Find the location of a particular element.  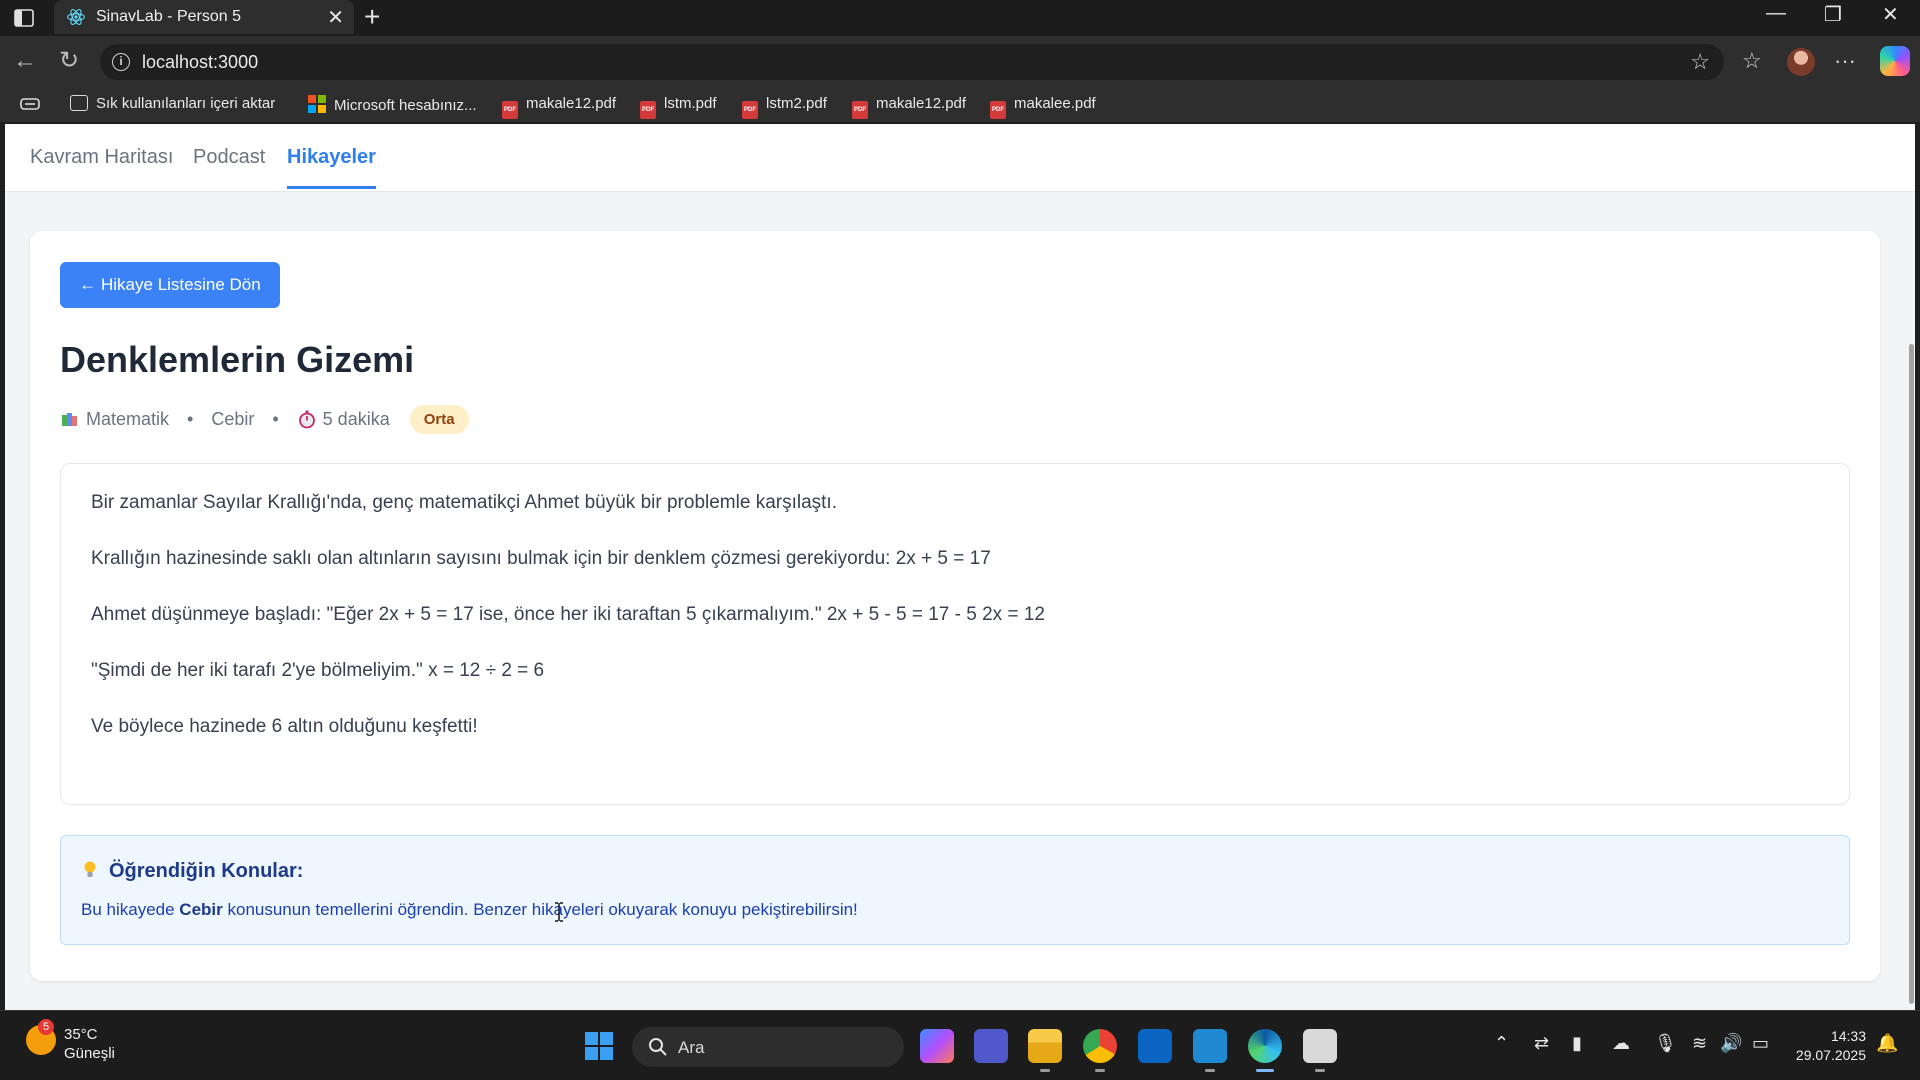

story-topic: Cebir is located at coordinates (233, 418).